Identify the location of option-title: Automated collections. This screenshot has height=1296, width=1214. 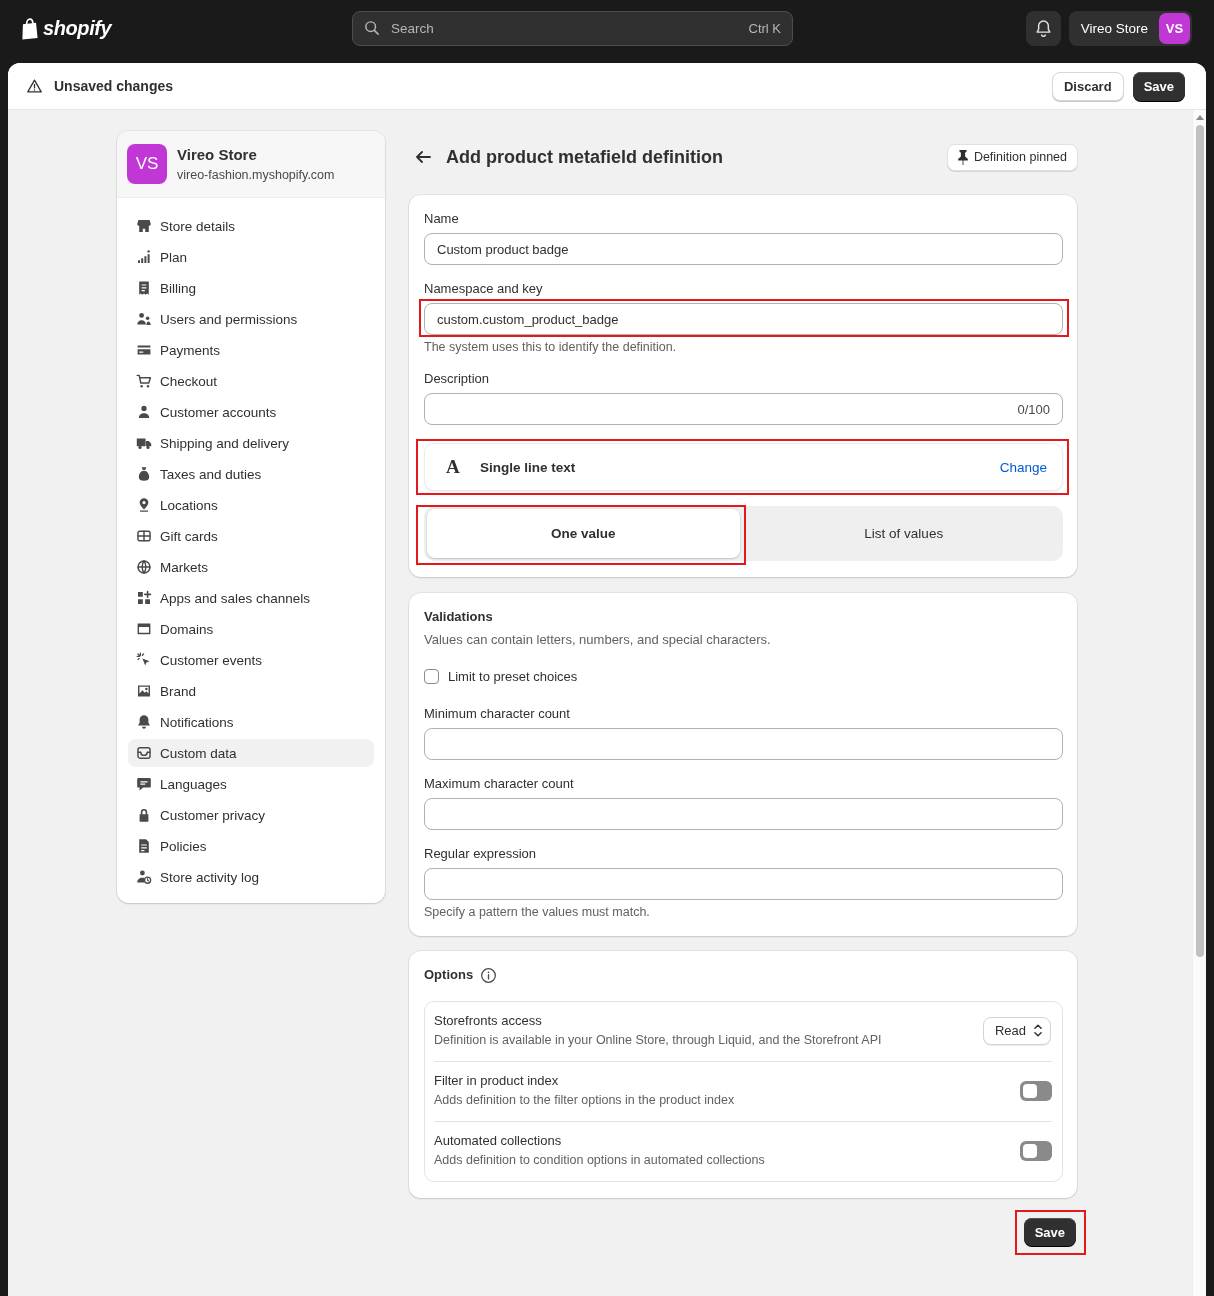
(498, 1141).